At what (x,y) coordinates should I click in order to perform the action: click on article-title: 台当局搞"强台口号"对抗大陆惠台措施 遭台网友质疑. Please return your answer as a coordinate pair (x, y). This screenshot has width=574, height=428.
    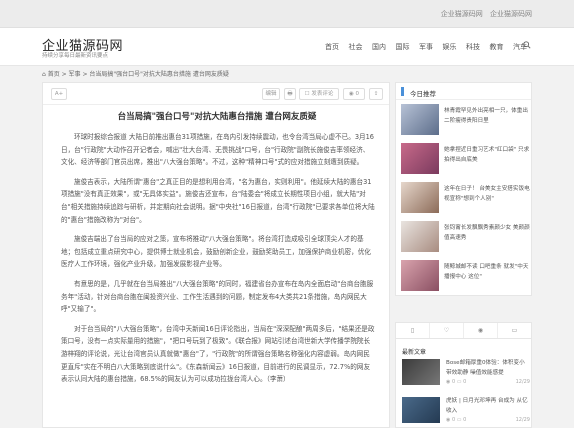
    Looking at the image, I should click on (217, 117).